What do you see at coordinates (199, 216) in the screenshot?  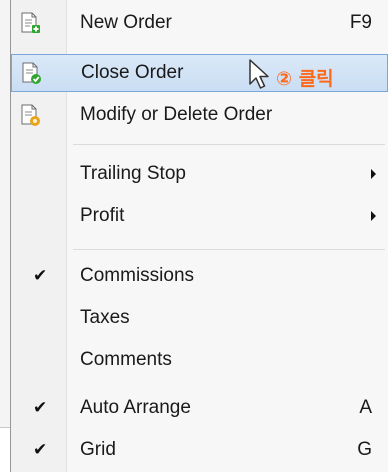 I see `menu-item-profit: Profit` at bounding box center [199, 216].